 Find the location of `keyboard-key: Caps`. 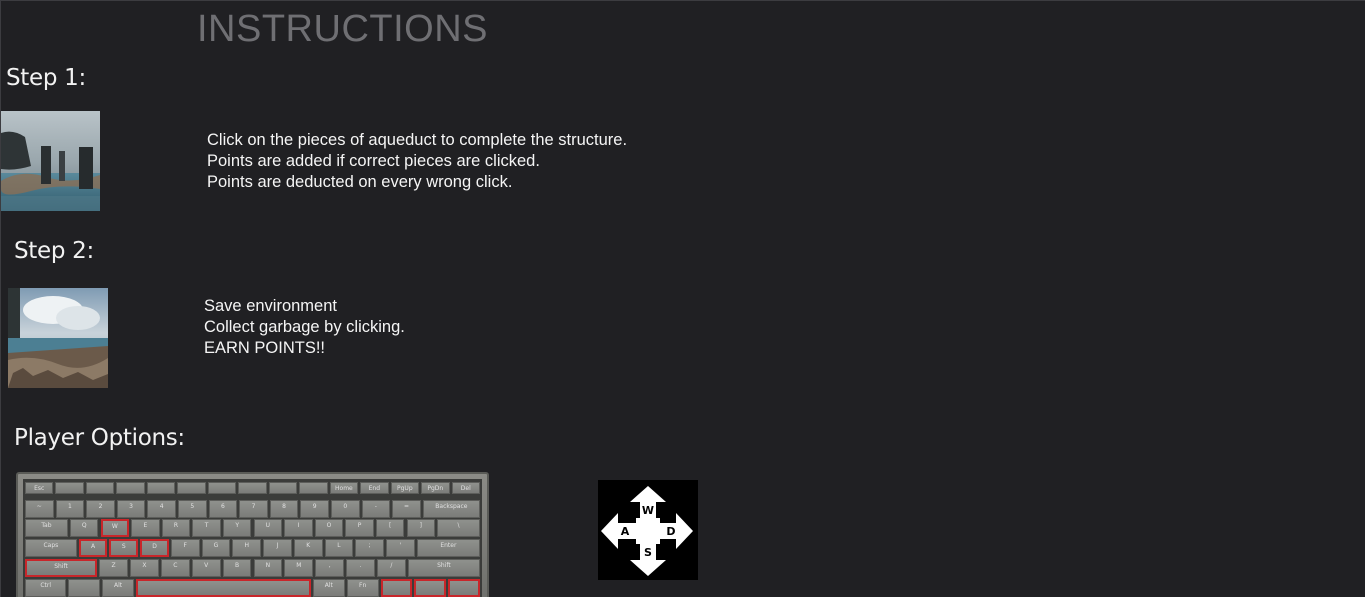

keyboard-key: Caps is located at coordinates (51, 548).